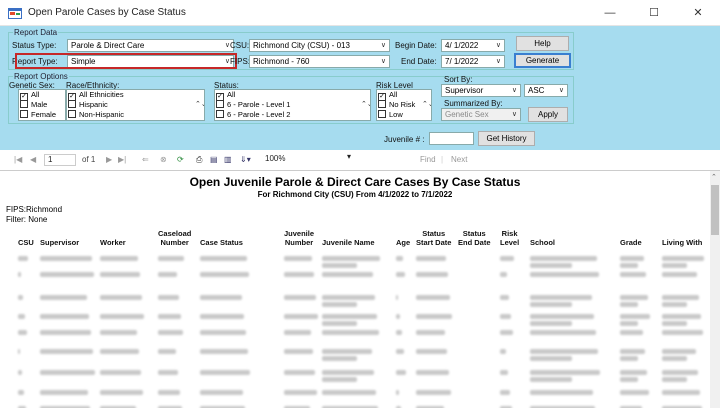 This screenshot has width=720, height=408. I want to click on csu-select: Richmond City (CSU) - 013 ∨, so click(319, 45).